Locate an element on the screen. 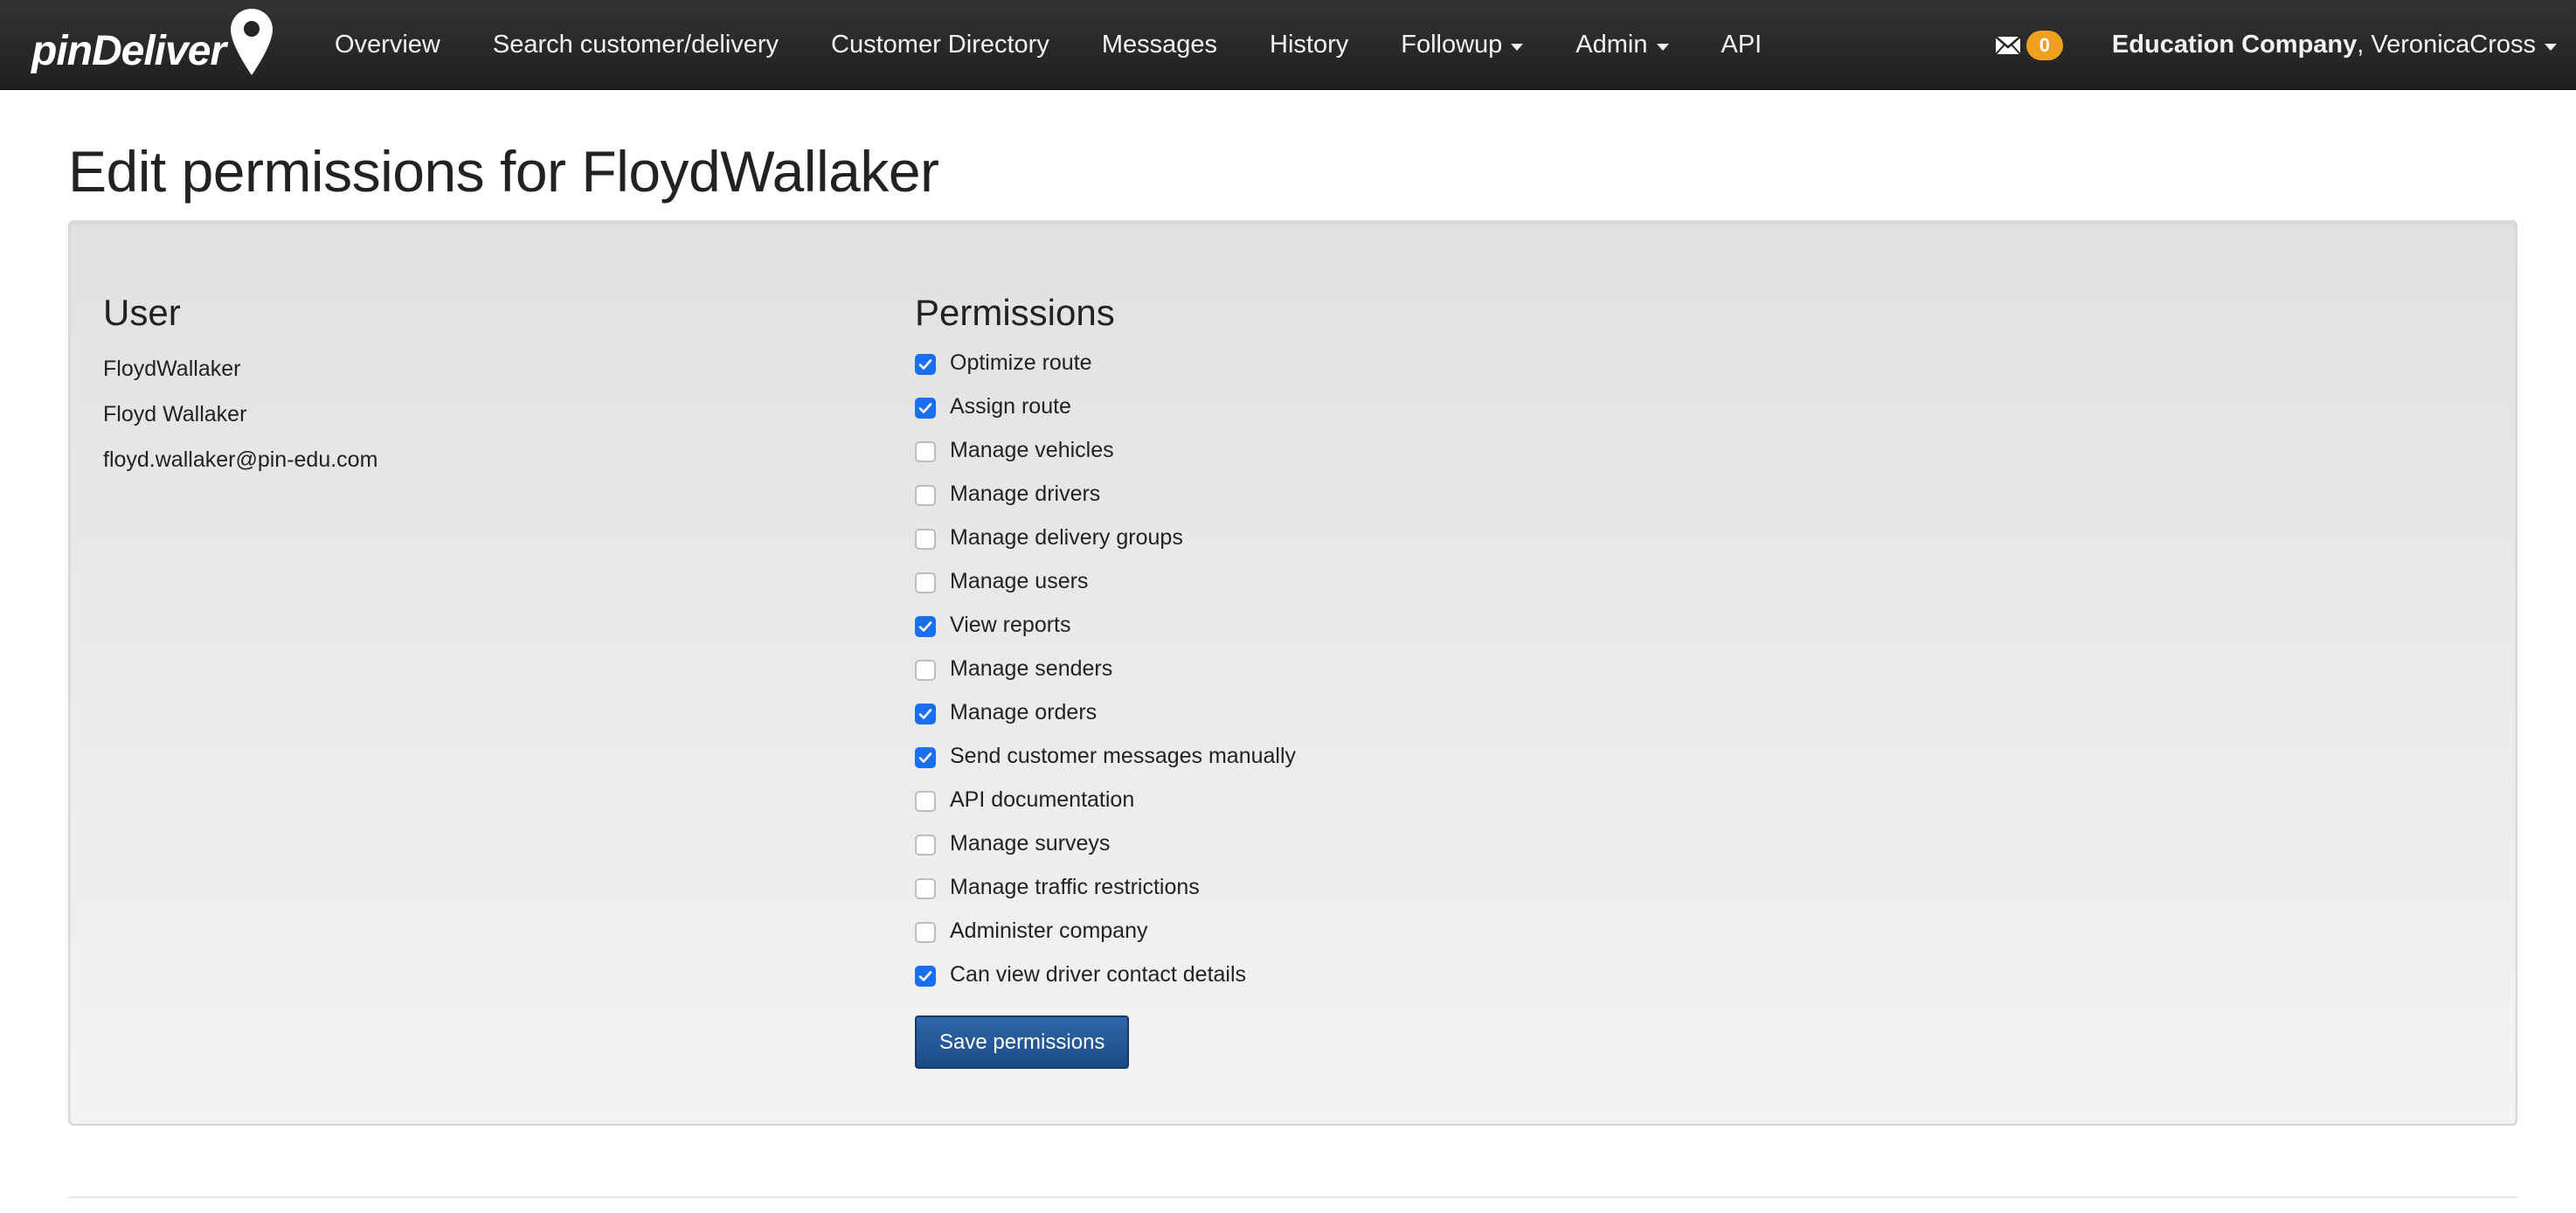 The image size is (2576, 1213). save-permissions-button: Save permissions is located at coordinates (1022, 1042).